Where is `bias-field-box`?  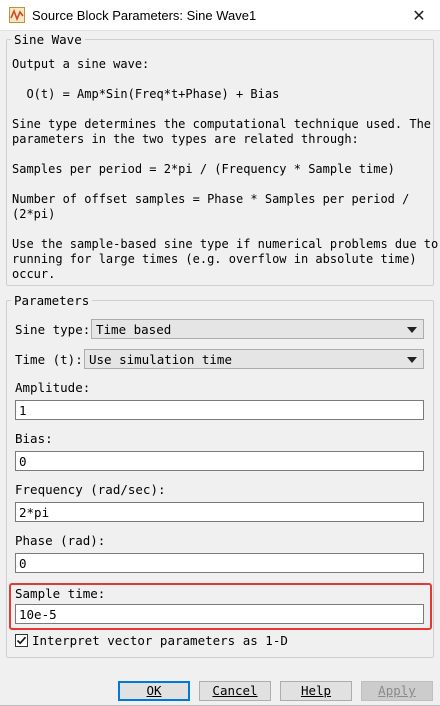
bias-field-box is located at coordinates (219, 461).